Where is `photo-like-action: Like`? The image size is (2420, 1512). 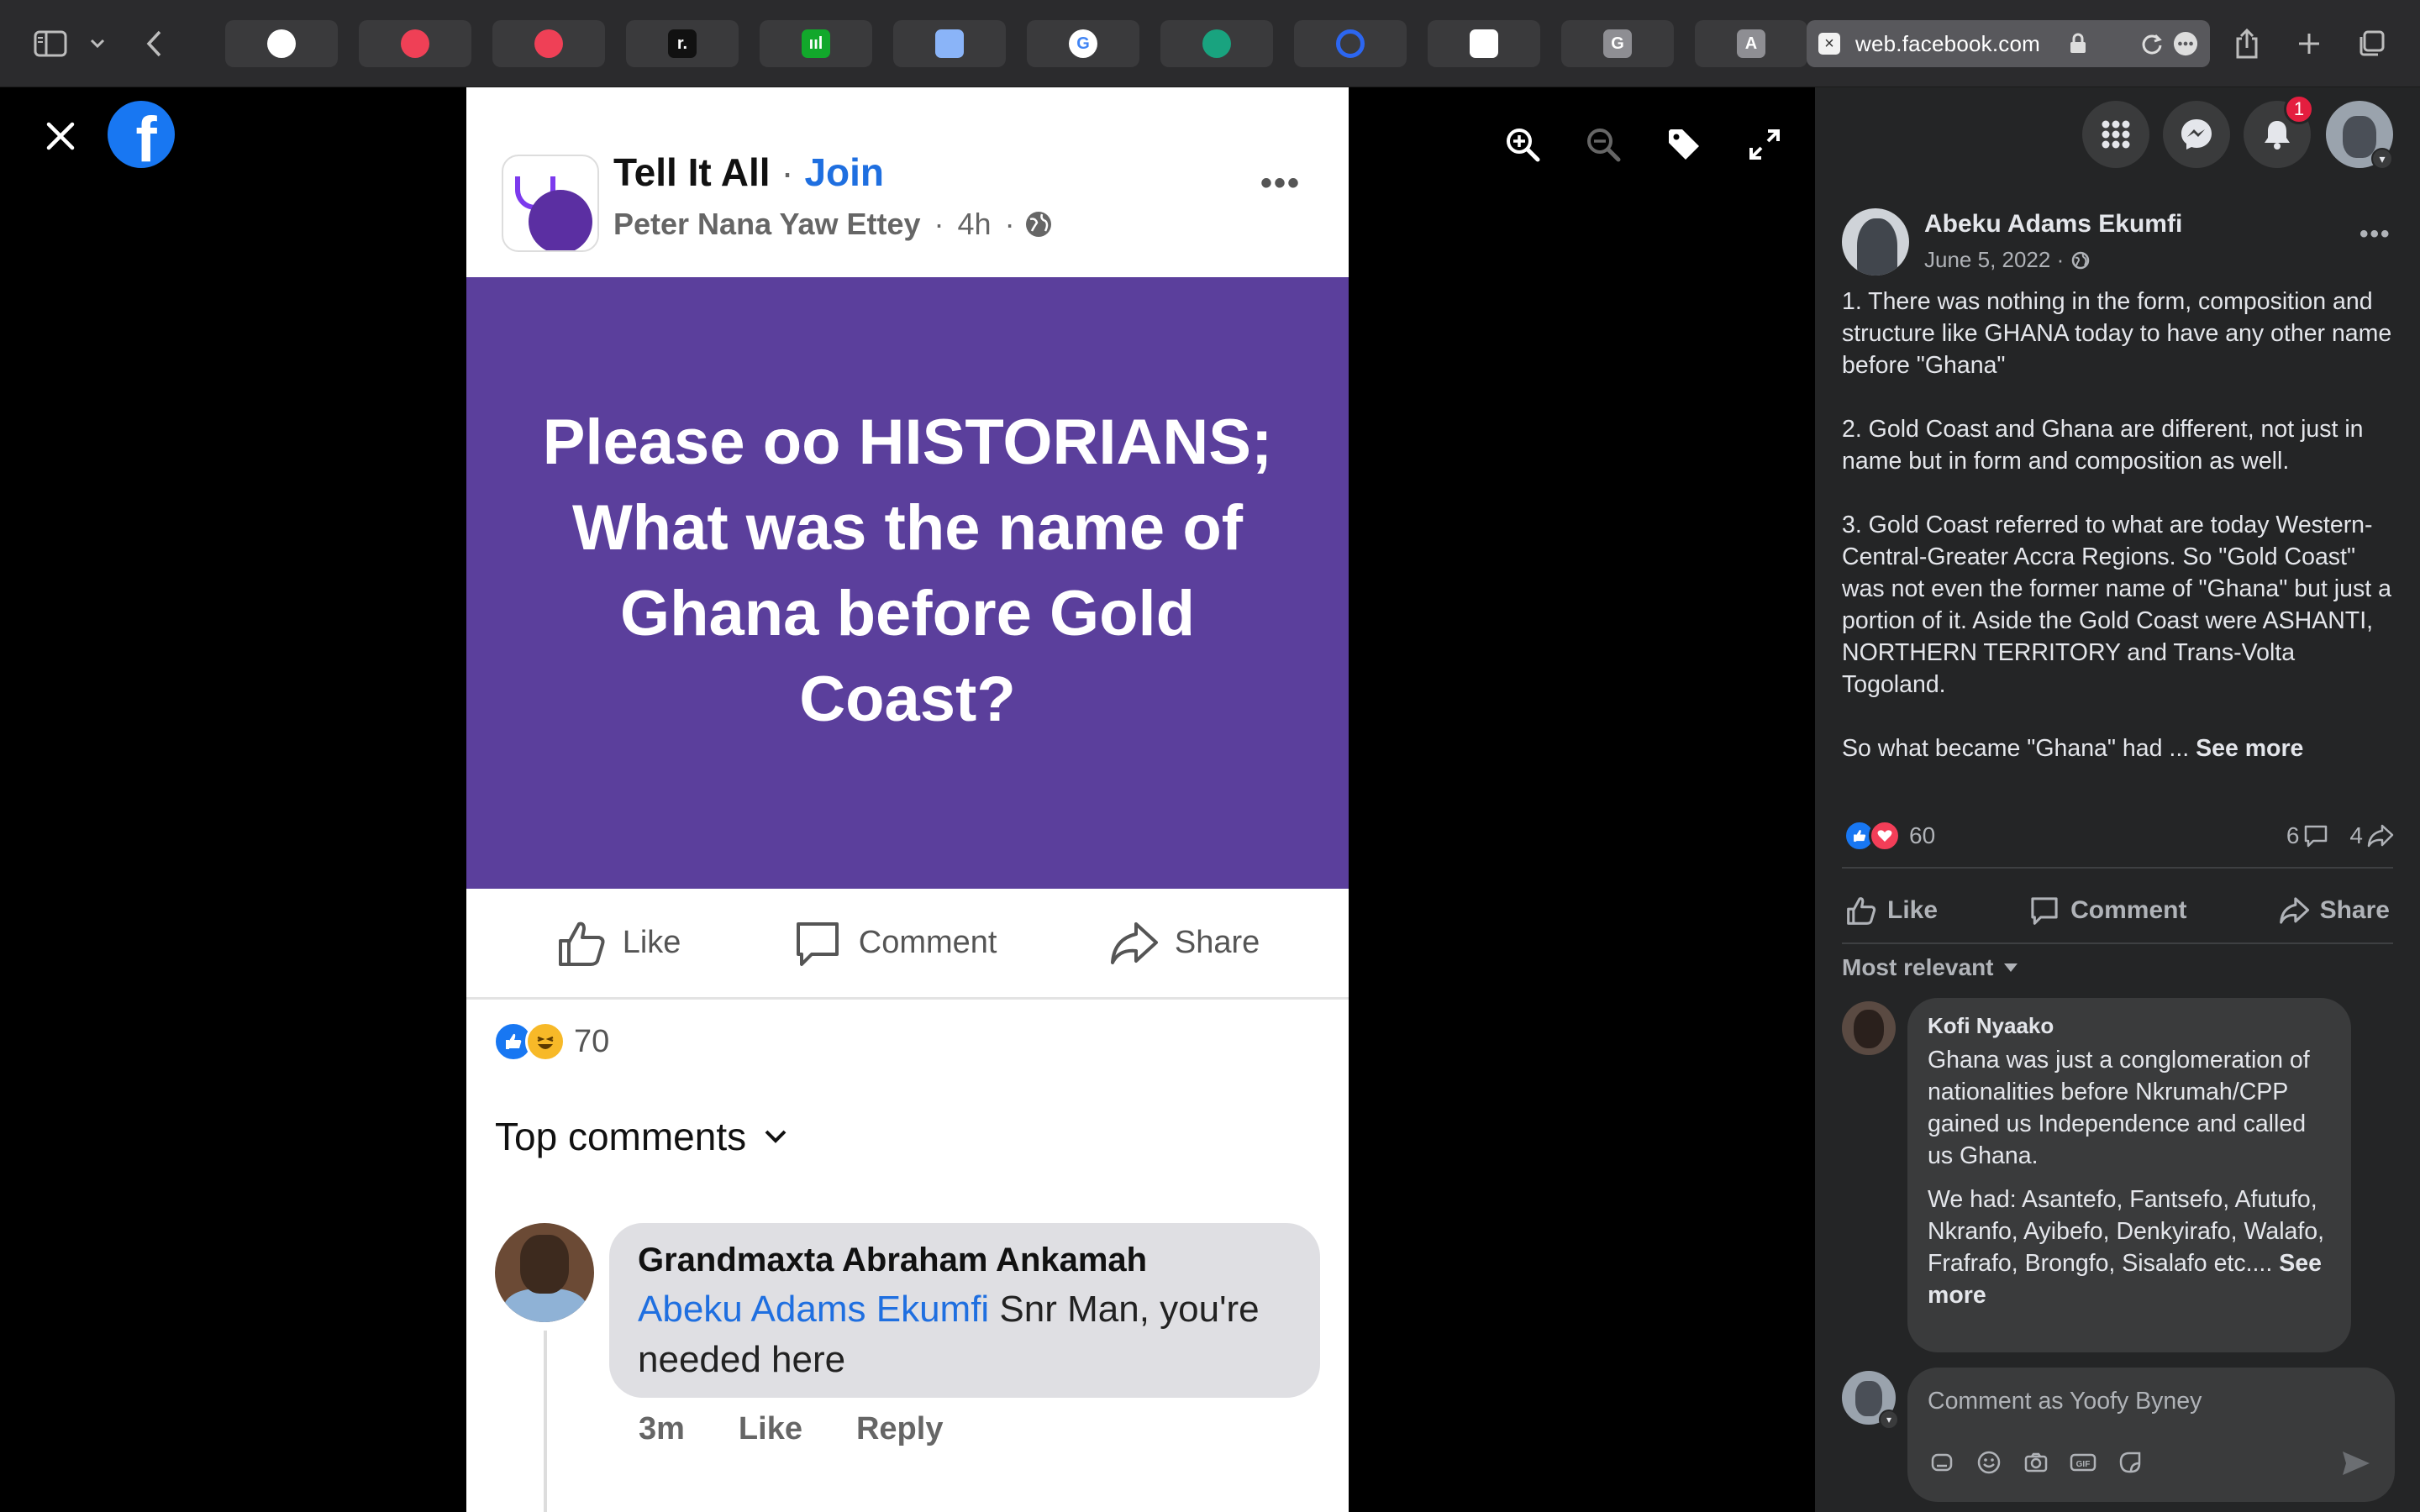 photo-like-action: Like is located at coordinates (618, 943).